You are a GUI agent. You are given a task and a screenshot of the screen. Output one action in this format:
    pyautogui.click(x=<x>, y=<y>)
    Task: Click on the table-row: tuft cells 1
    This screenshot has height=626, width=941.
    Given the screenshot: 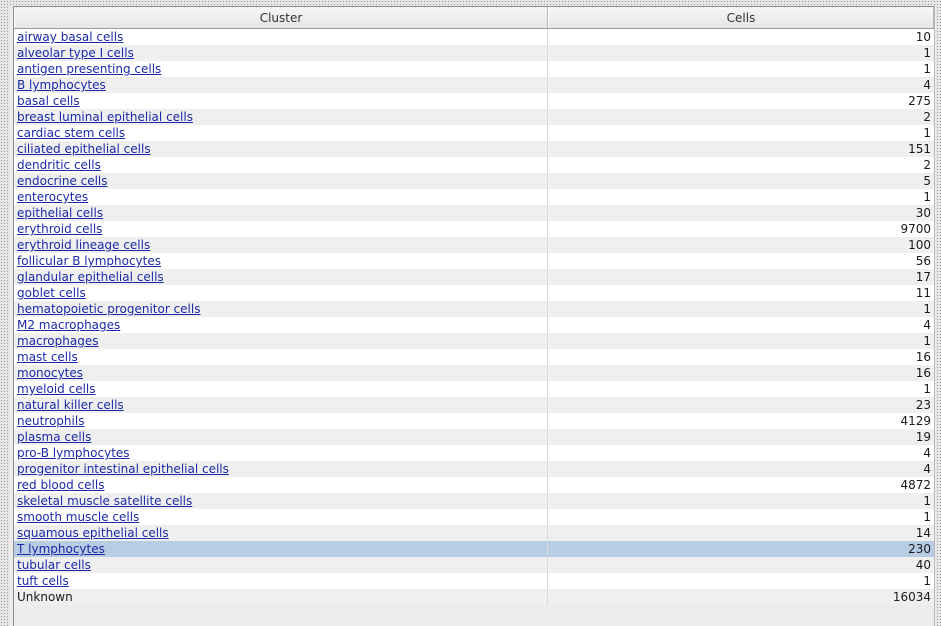 What is the action you would take?
    pyautogui.click(x=474, y=581)
    